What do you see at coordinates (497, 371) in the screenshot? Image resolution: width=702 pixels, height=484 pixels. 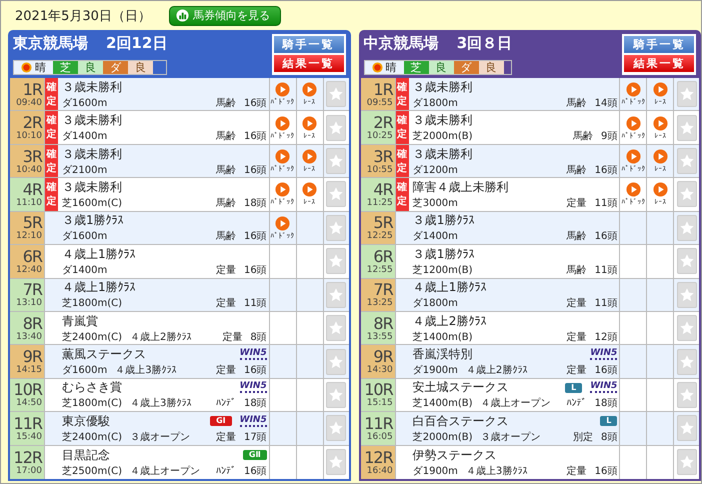 I see `class-text: ４歳上2勝ｸﾗｽ` at bounding box center [497, 371].